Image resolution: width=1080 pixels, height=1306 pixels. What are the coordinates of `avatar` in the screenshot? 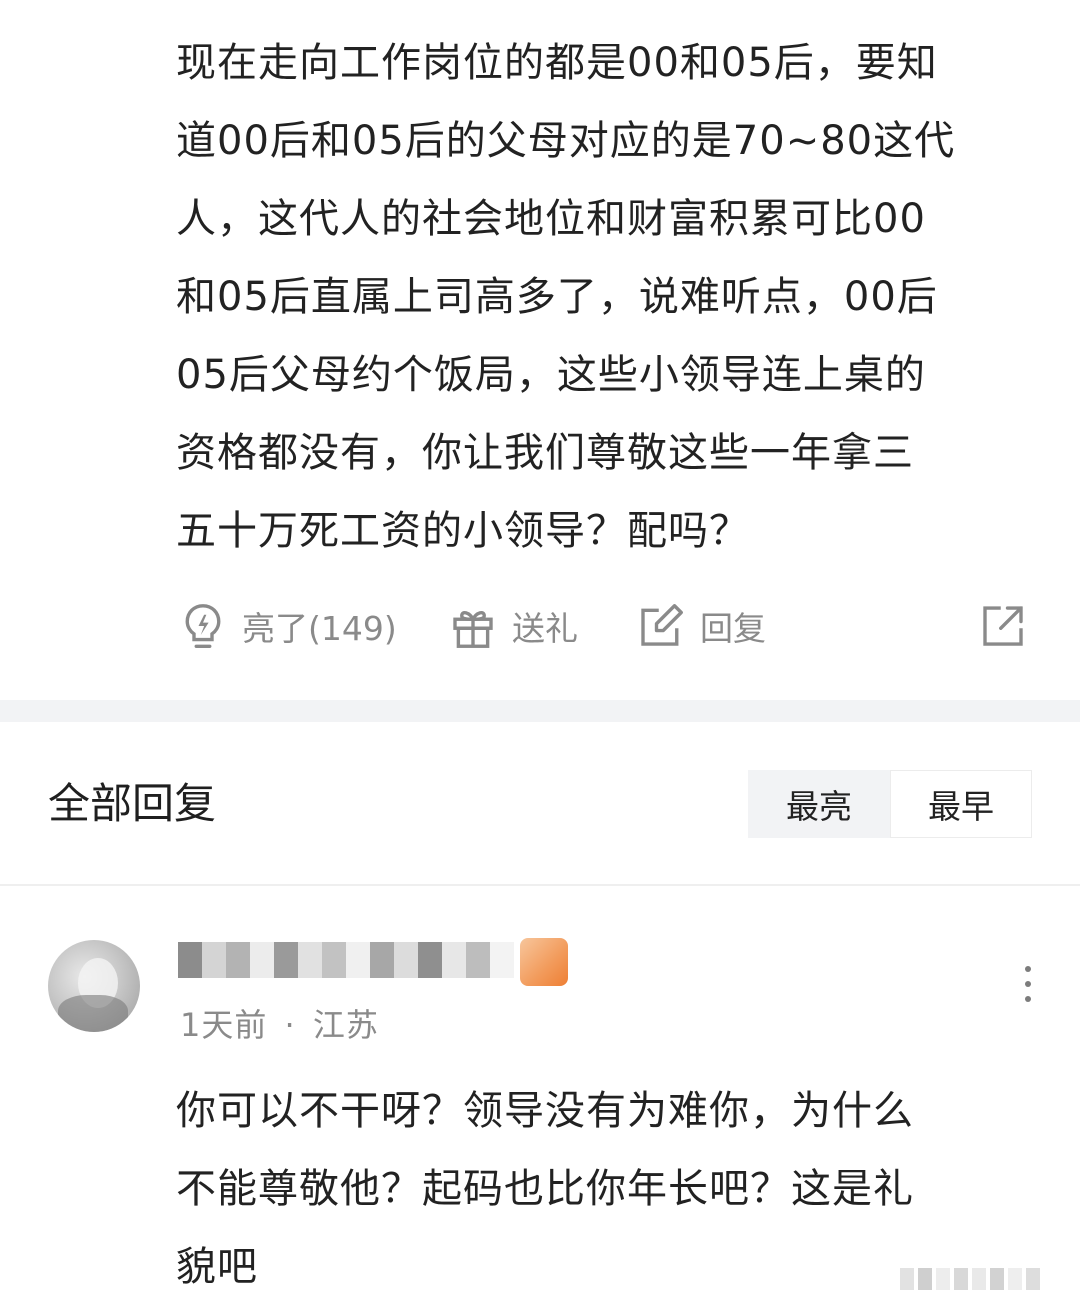 It's located at (94, 986).